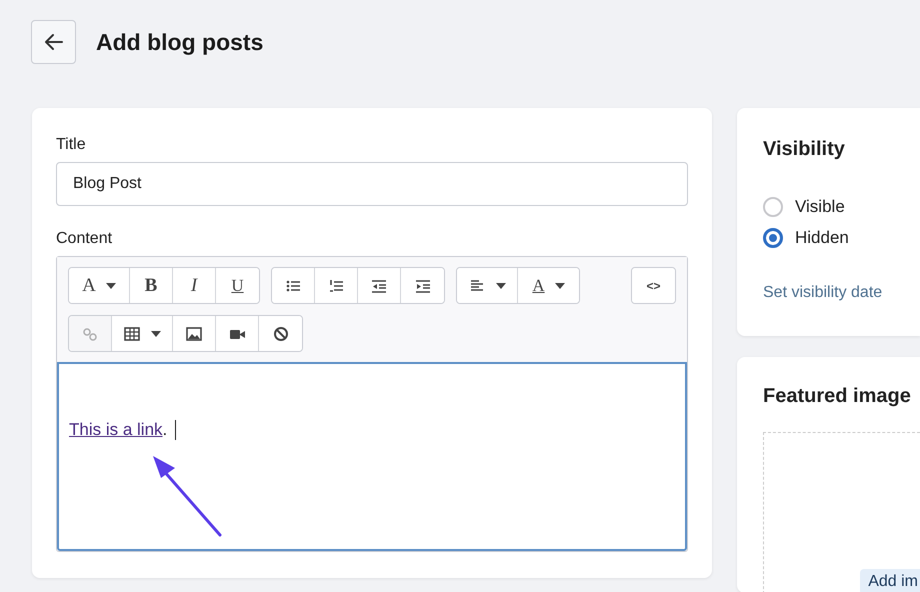 The width and height of the screenshot is (920, 592). I want to click on table-icon, so click(132, 333).